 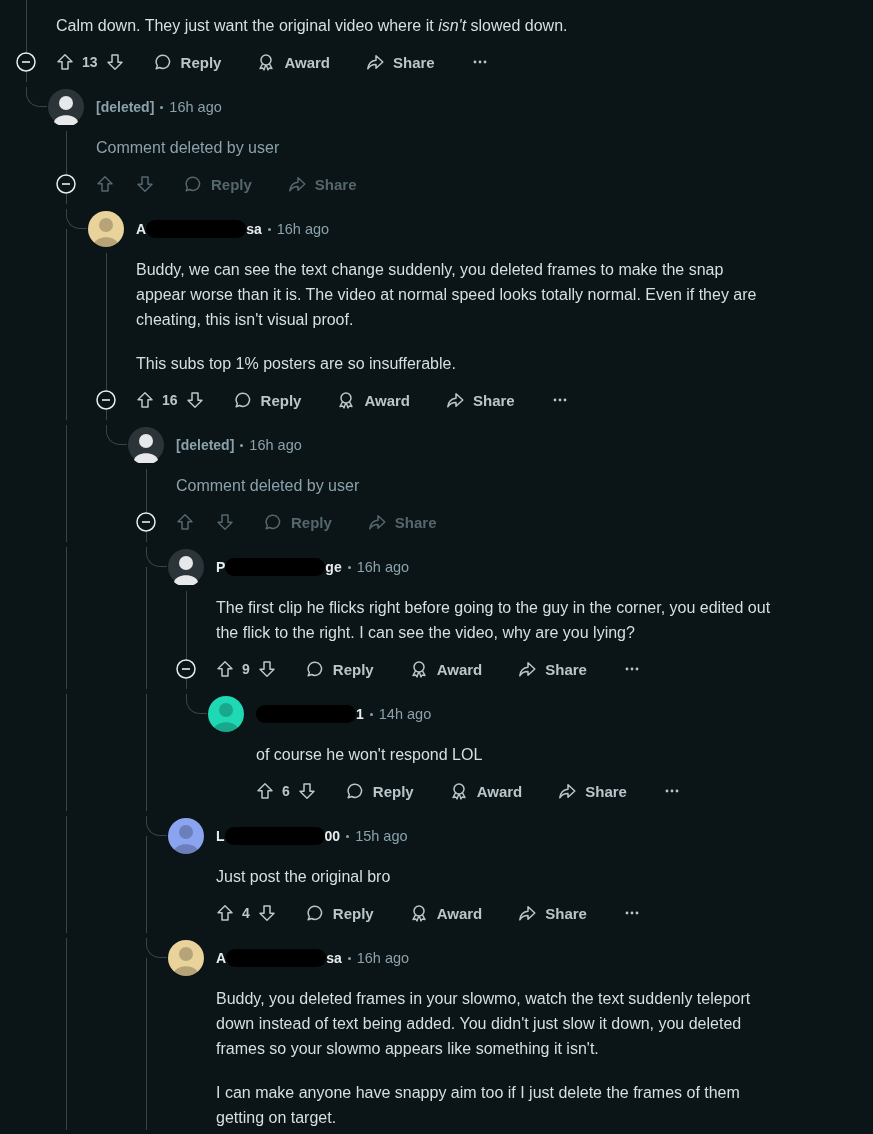 What do you see at coordinates (221, 567) in the screenshot?
I see `username-fragment: P` at bounding box center [221, 567].